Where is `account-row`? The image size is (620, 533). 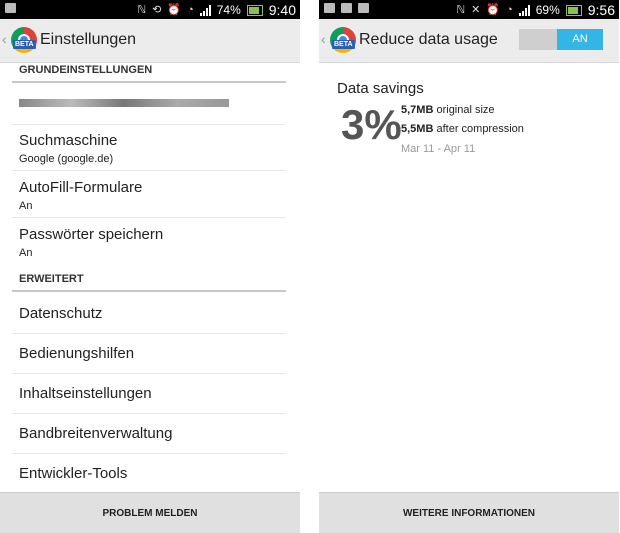 account-row is located at coordinates (149, 105).